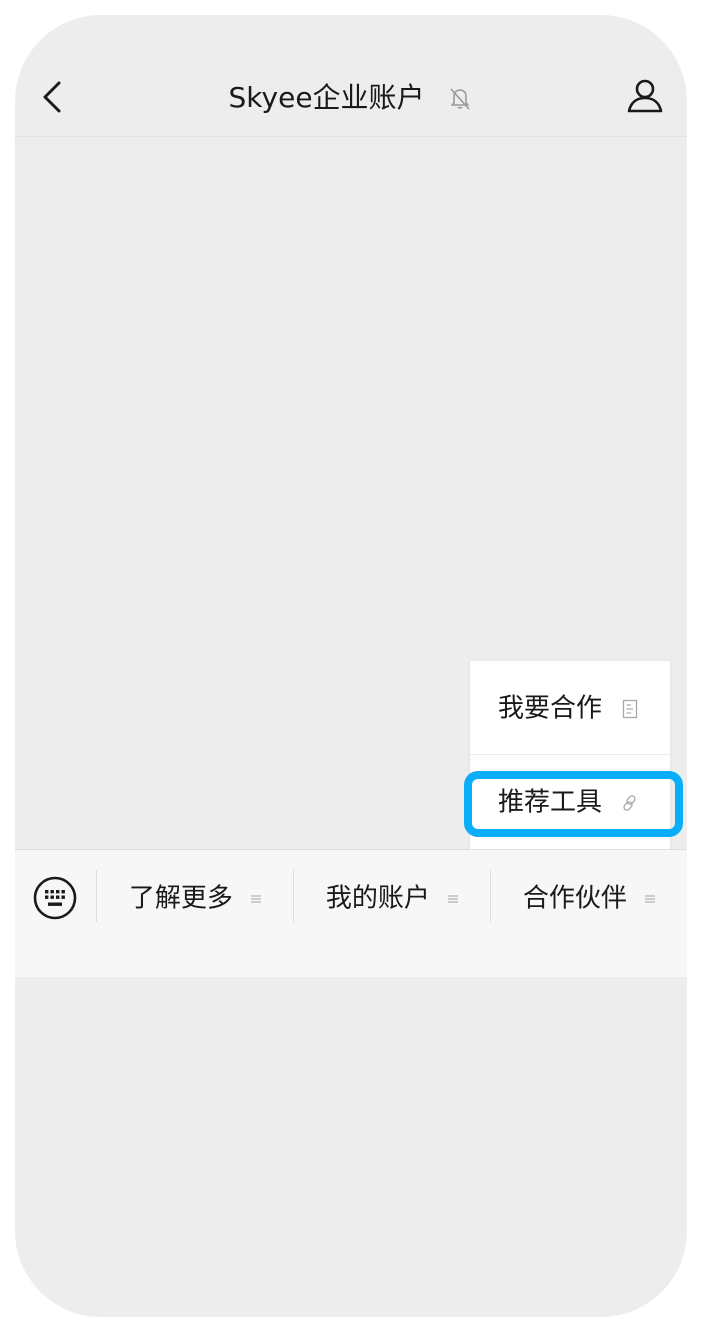  What do you see at coordinates (629, 802) in the screenshot?
I see `link-icon` at bounding box center [629, 802].